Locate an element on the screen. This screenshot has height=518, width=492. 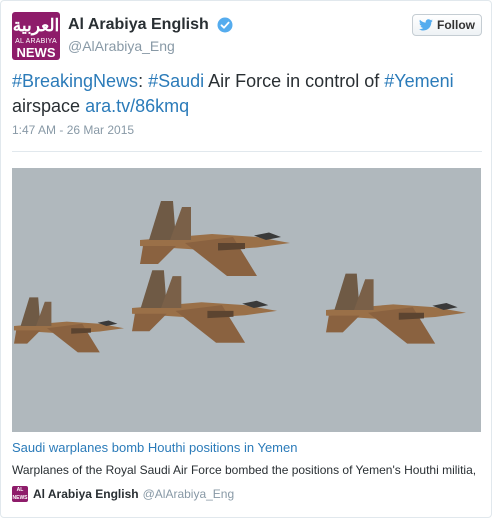
tweet-text-part1: Air Force in control of is located at coordinates (294, 81).